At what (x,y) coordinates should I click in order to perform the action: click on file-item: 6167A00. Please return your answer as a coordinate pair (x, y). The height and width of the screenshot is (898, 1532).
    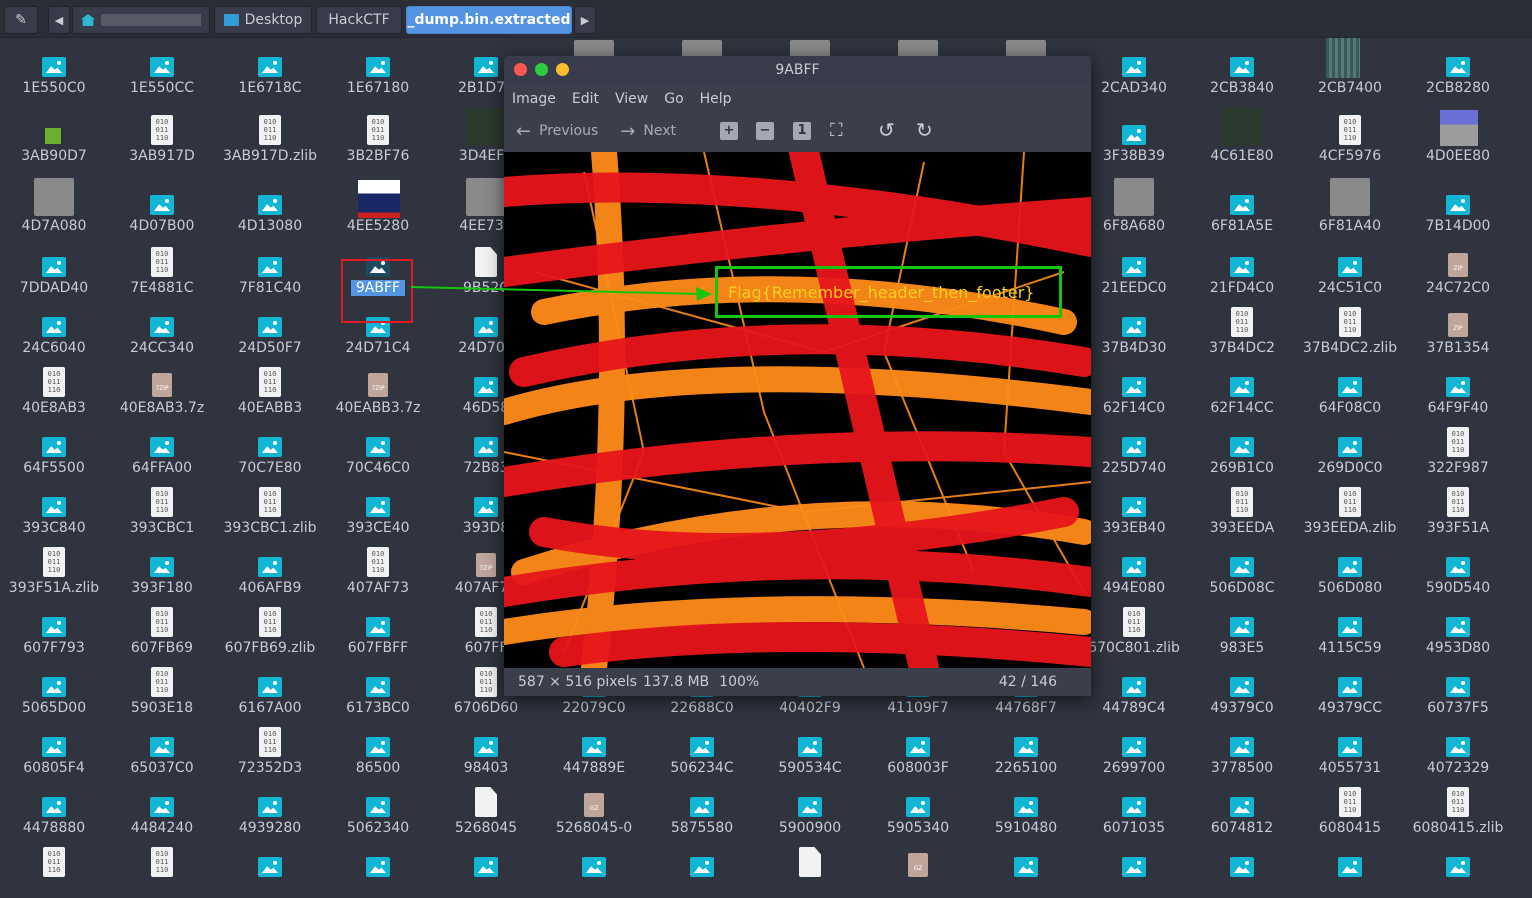
    Looking at the image, I should click on (270, 692).